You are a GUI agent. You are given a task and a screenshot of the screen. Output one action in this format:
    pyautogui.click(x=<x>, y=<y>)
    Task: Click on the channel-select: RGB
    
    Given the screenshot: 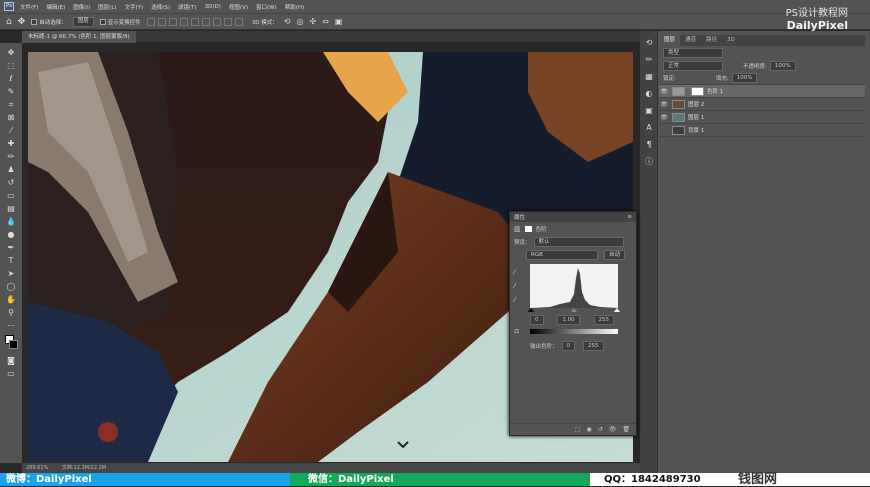 What is the action you would take?
    pyautogui.click(x=562, y=255)
    